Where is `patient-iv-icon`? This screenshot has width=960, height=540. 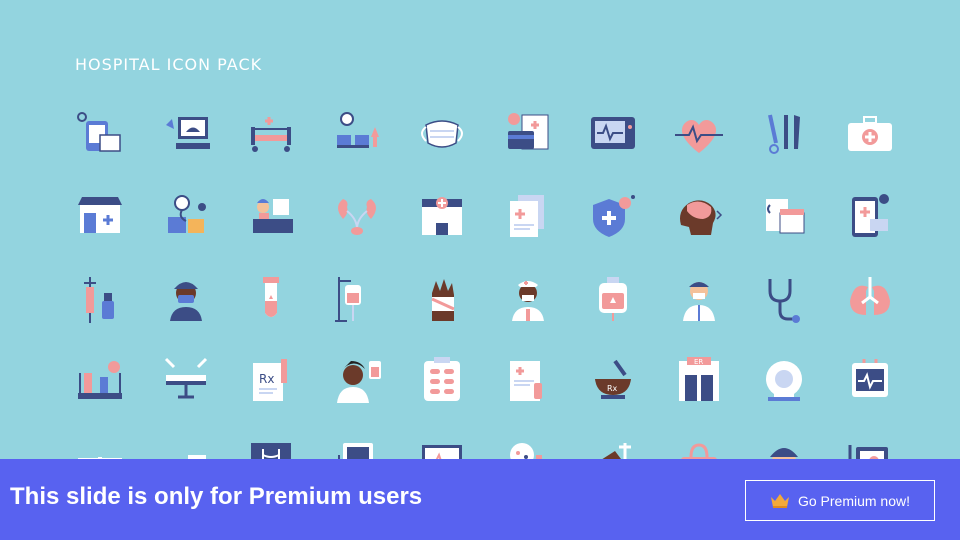
patient-iv-icon is located at coordinates (358, 382).